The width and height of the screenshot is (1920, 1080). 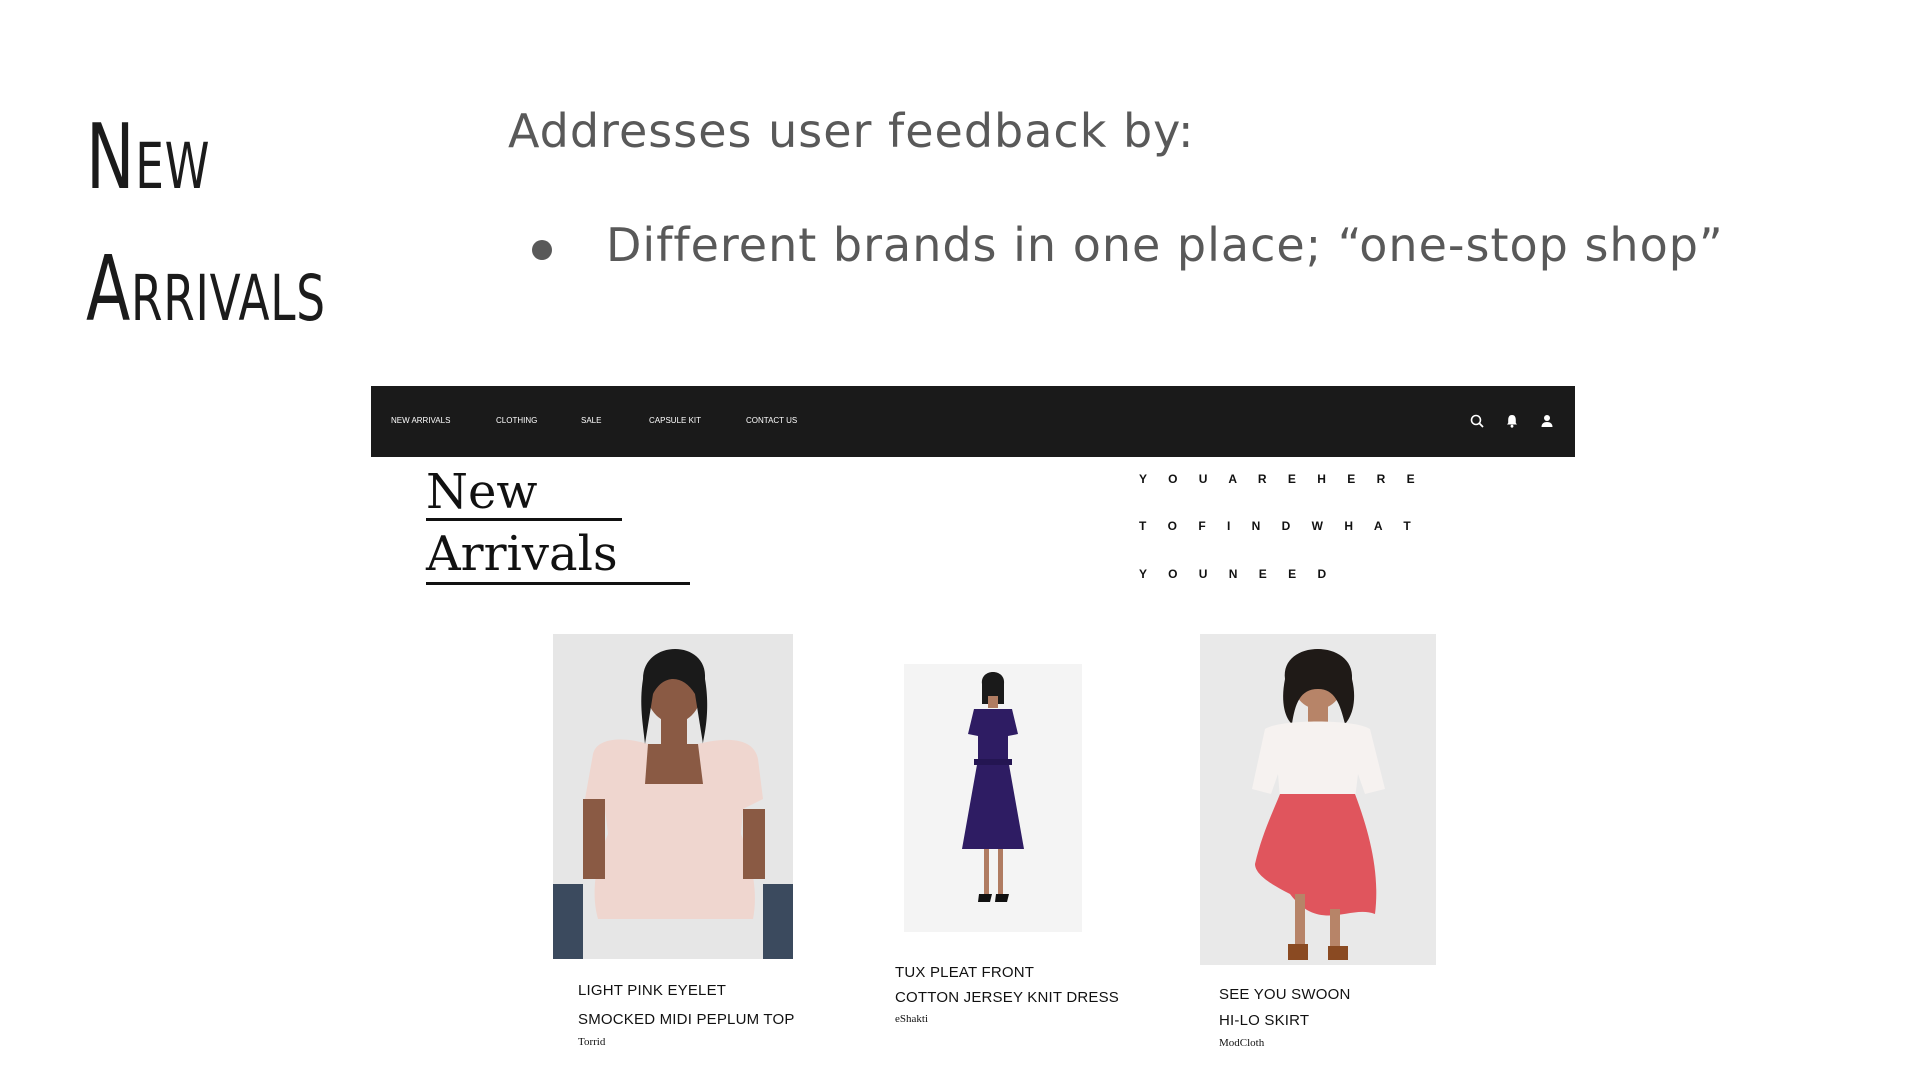 I want to click on slide-title-line-1: New, so click(x=148, y=157).